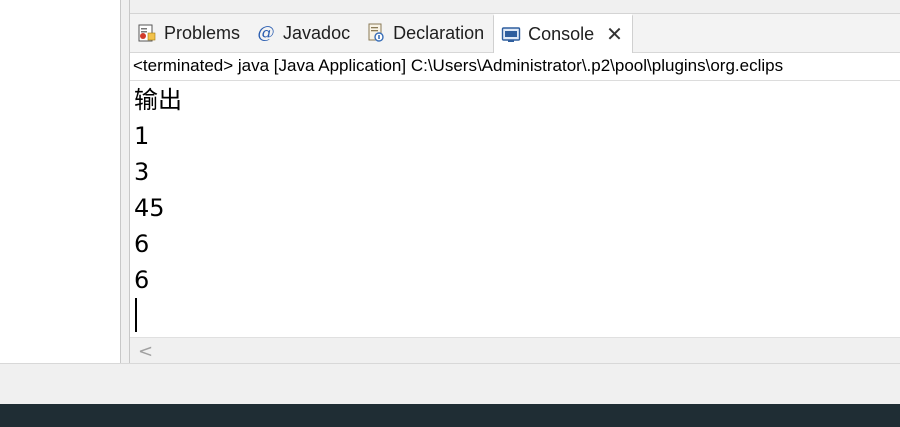 The height and width of the screenshot is (427, 900). What do you see at coordinates (125, 181) in the screenshot?
I see `sash` at bounding box center [125, 181].